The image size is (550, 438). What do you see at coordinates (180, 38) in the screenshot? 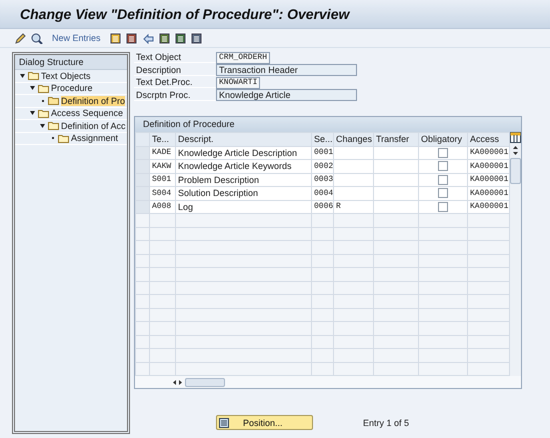
I see `select-block-icon` at bounding box center [180, 38].